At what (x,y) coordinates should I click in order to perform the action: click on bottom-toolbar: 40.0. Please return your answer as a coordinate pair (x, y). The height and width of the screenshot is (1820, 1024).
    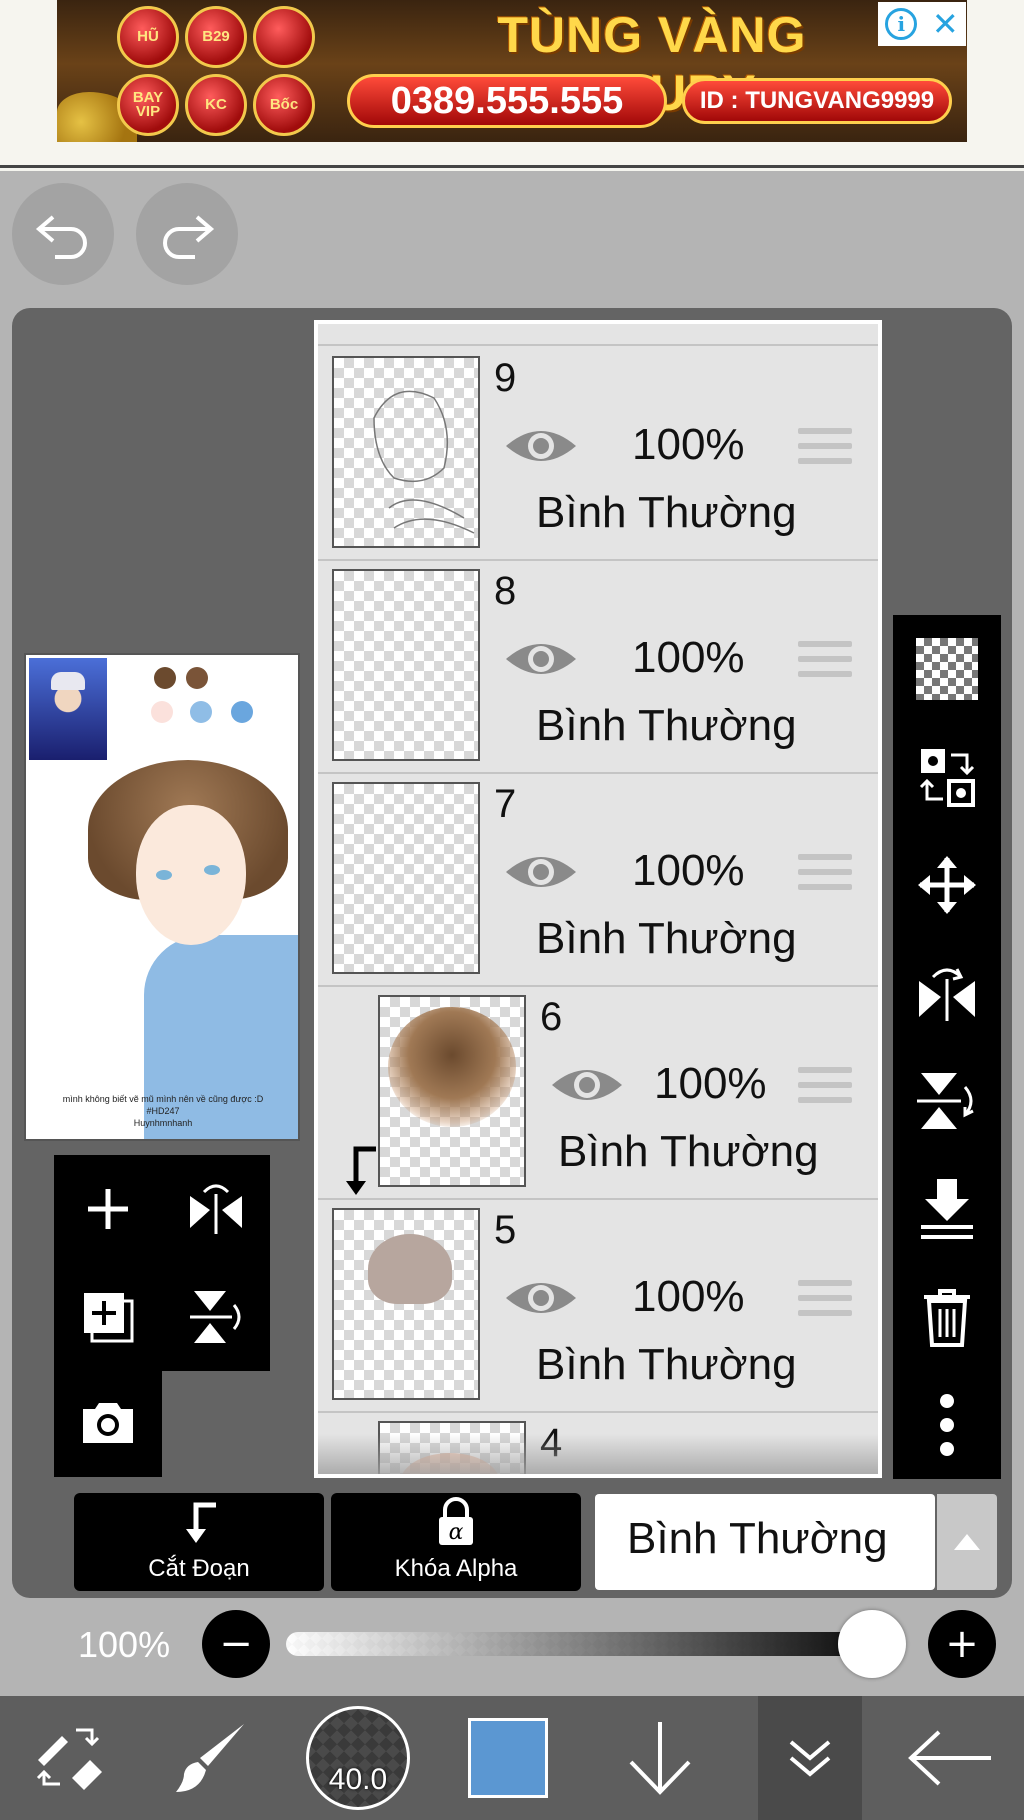
    Looking at the image, I should click on (512, 1758).